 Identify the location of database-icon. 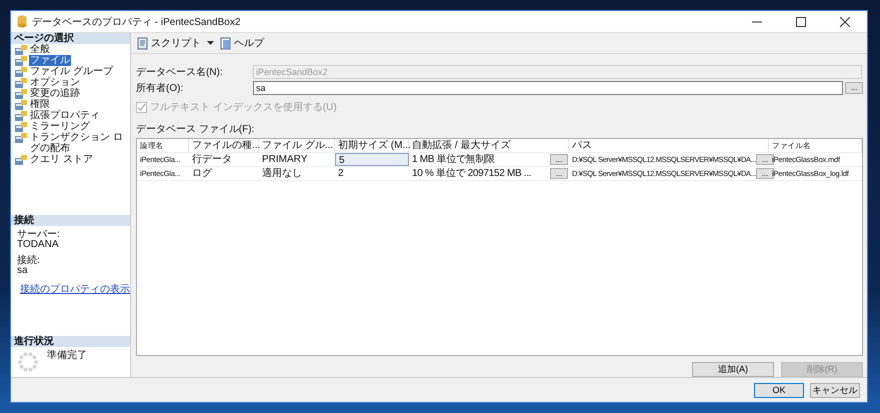
(22, 21).